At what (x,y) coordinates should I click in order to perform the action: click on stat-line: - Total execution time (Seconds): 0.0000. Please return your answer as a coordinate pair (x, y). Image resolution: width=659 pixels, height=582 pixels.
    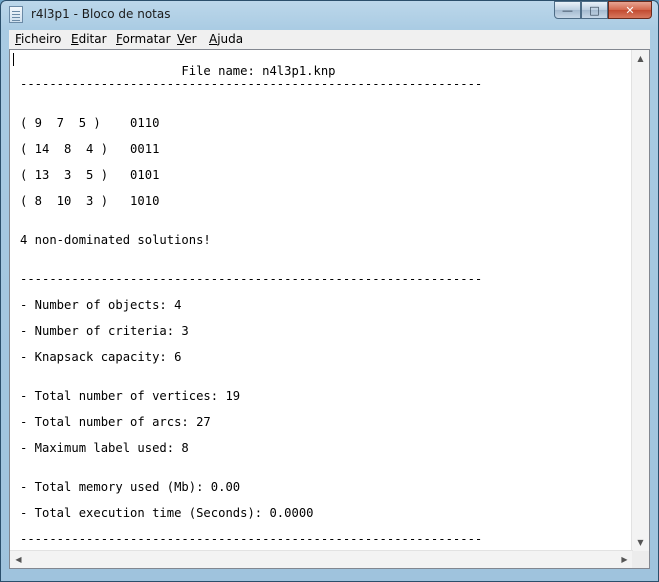
    Looking at the image, I should click on (167, 513).